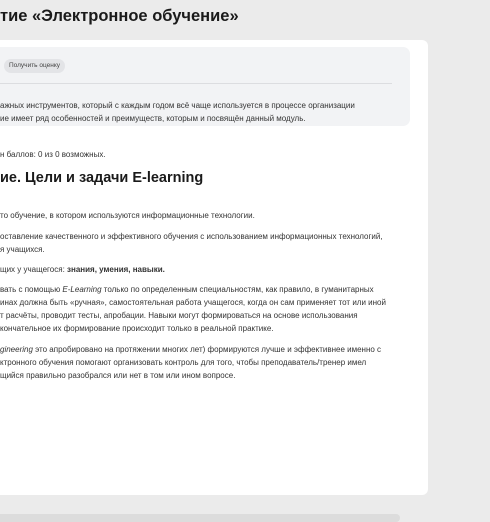 The width and height of the screenshot is (490, 522). What do you see at coordinates (200, 269) in the screenshot?
I see `paragraph: щих у учащегося: знания, умения, навыки.` at bounding box center [200, 269].